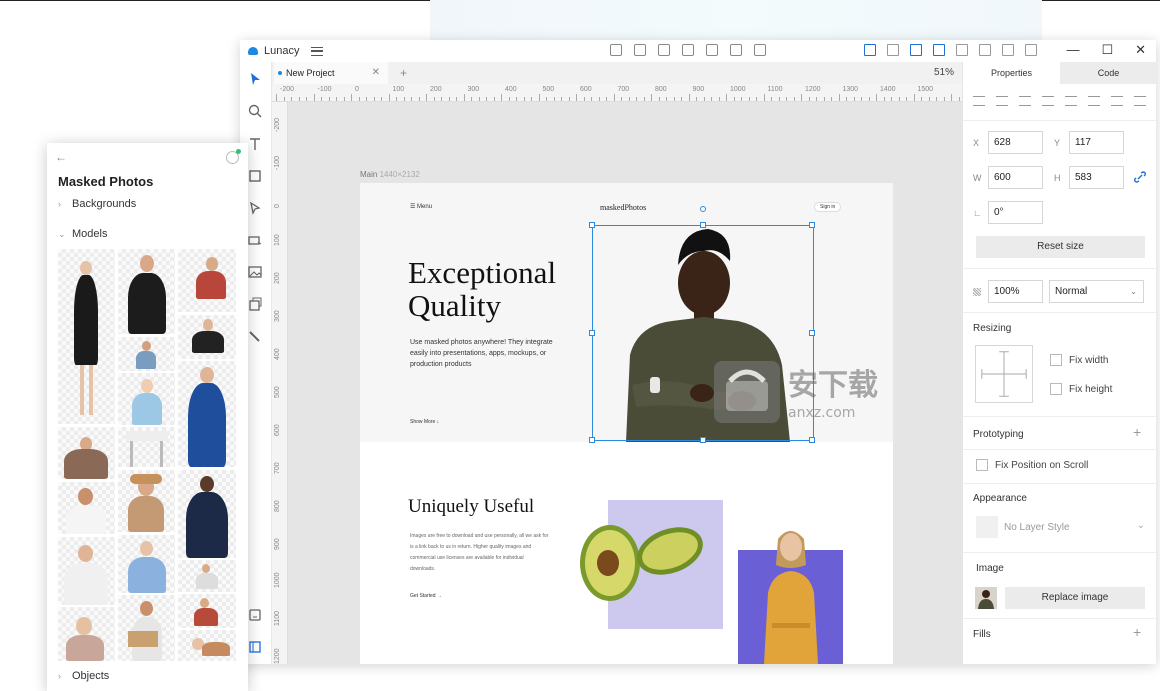 This screenshot has width=1160, height=691. What do you see at coordinates (1137, 432) in the screenshot?
I see `add-prototype-plus-icon: +` at bounding box center [1137, 432].